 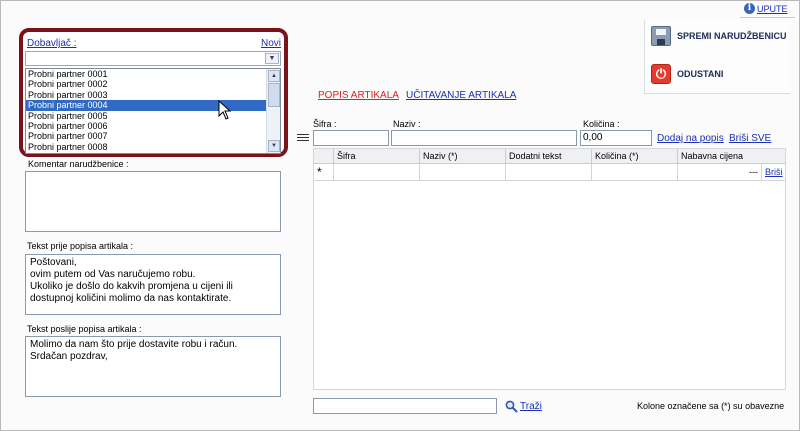 What do you see at coordinates (731, 156) in the screenshot?
I see `column-header-nabavna-cijena: Nabavna cijena` at bounding box center [731, 156].